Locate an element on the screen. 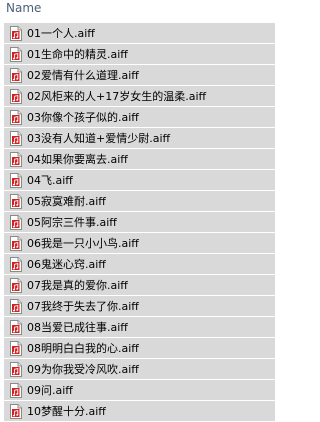  column-header: Name is located at coordinates (147, 11).